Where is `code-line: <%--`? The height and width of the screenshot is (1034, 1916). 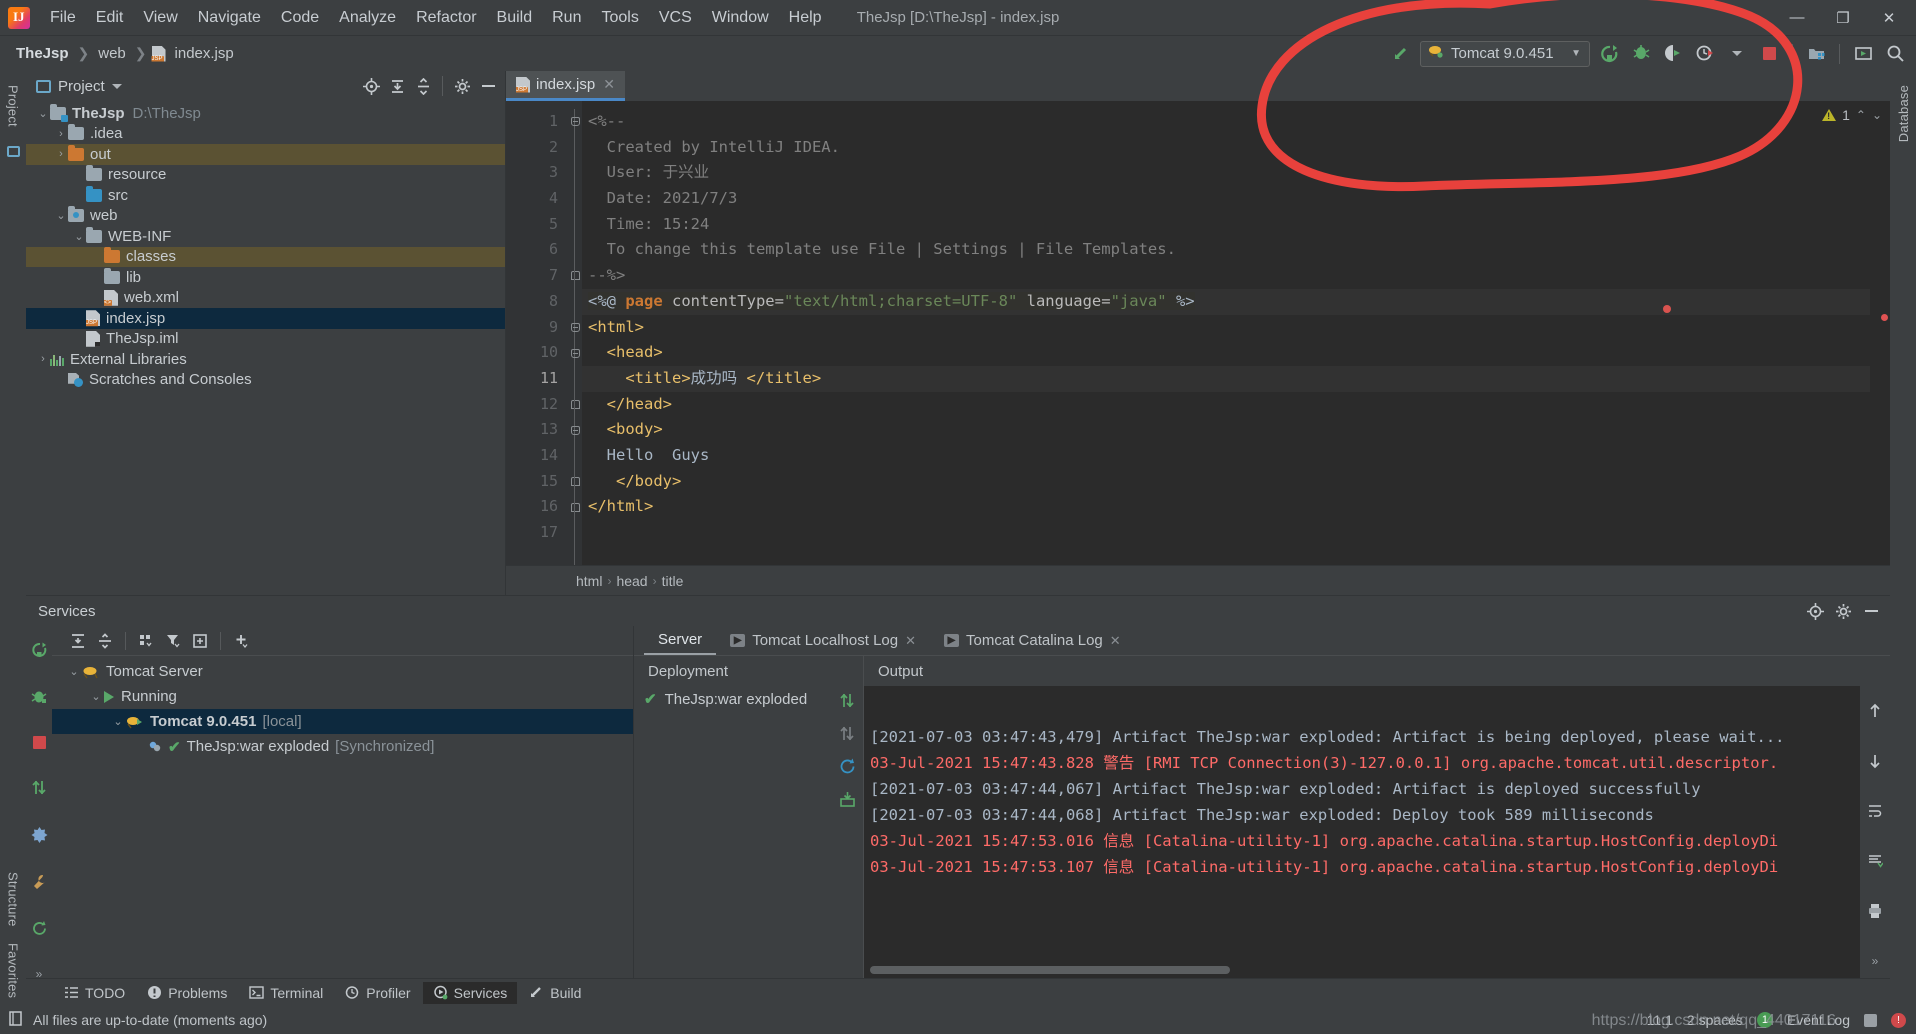 code-line: <%-- is located at coordinates (1226, 122).